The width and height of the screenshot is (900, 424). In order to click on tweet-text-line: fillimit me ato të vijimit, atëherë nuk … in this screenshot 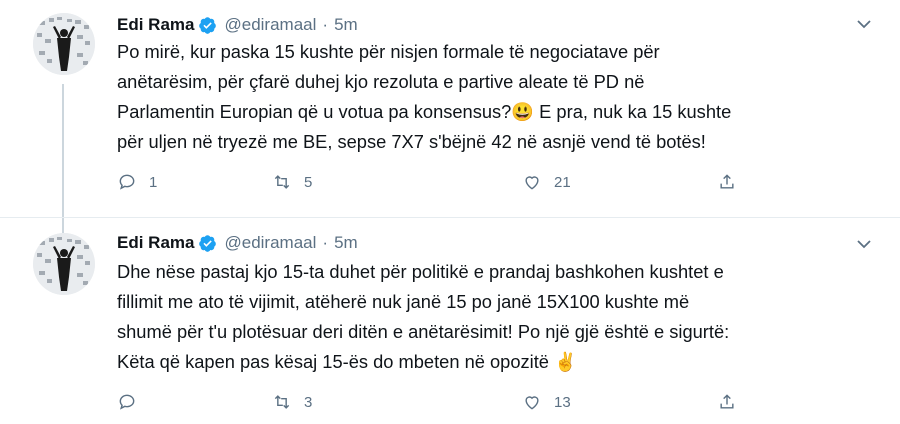, I will do `click(403, 301)`.